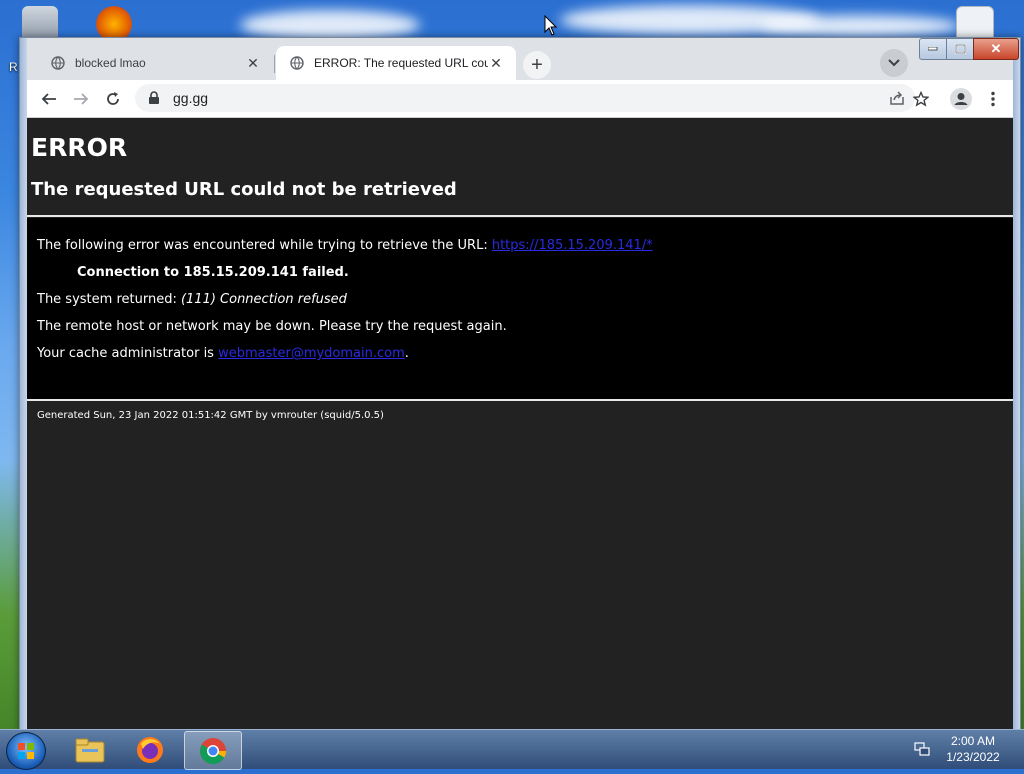 This screenshot has width=1024, height=774. I want to click on new-tab-button: +, so click(537, 65).